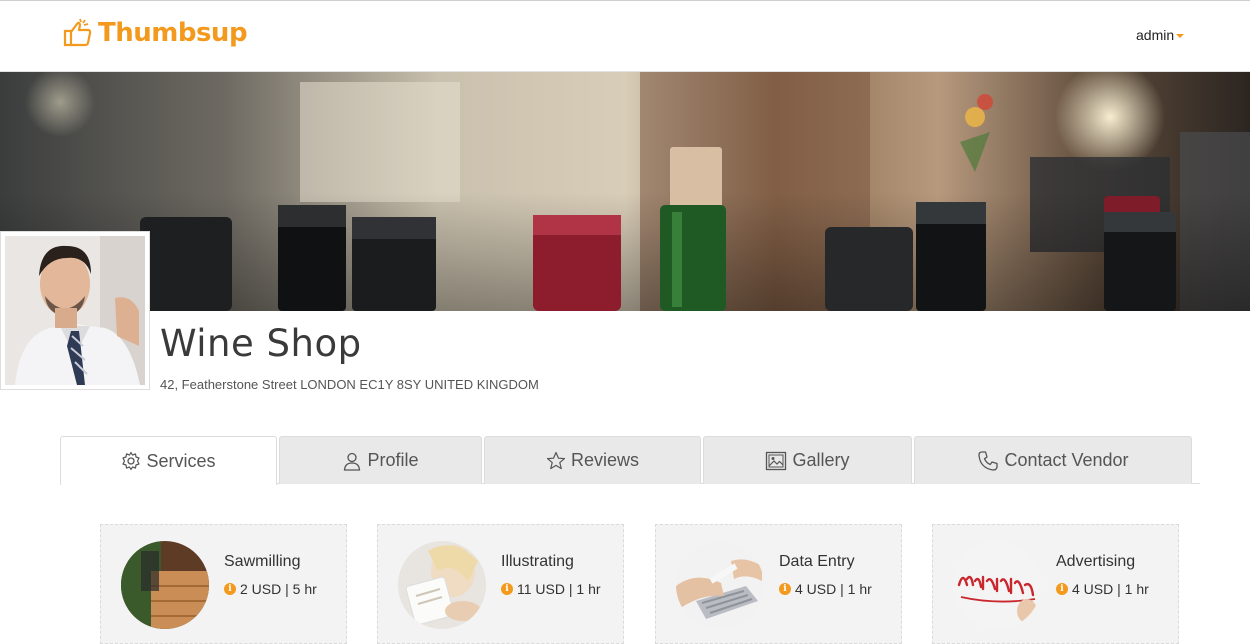 The width and height of the screenshot is (1250, 644). What do you see at coordinates (1155, 35) in the screenshot?
I see `user-menu-label: admin` at bounding box center [1155, 35].